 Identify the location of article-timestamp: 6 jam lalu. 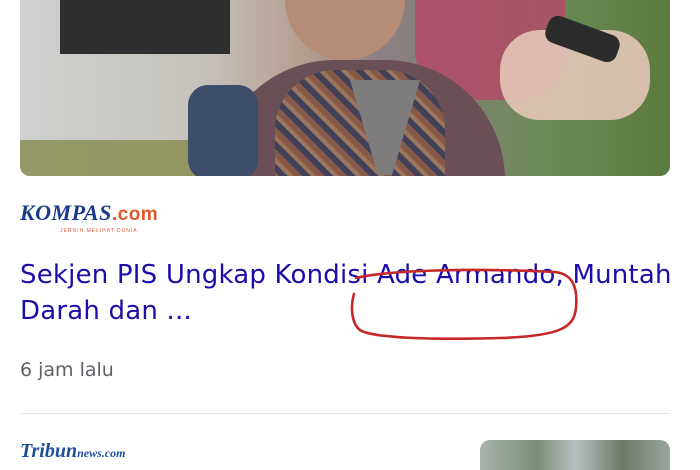
(67, 370).